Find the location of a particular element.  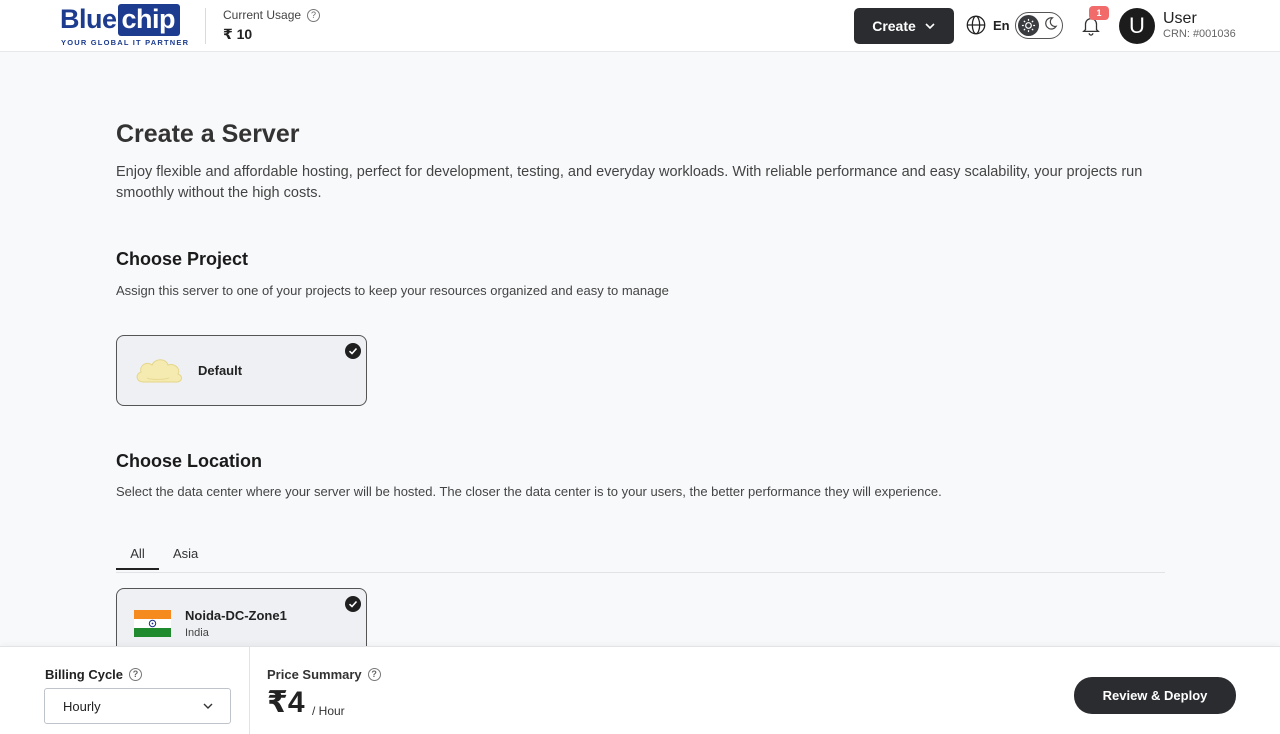

logo-tagline: YOUR GLOBAL IT PARTNER is located at coordinates (125, 42).